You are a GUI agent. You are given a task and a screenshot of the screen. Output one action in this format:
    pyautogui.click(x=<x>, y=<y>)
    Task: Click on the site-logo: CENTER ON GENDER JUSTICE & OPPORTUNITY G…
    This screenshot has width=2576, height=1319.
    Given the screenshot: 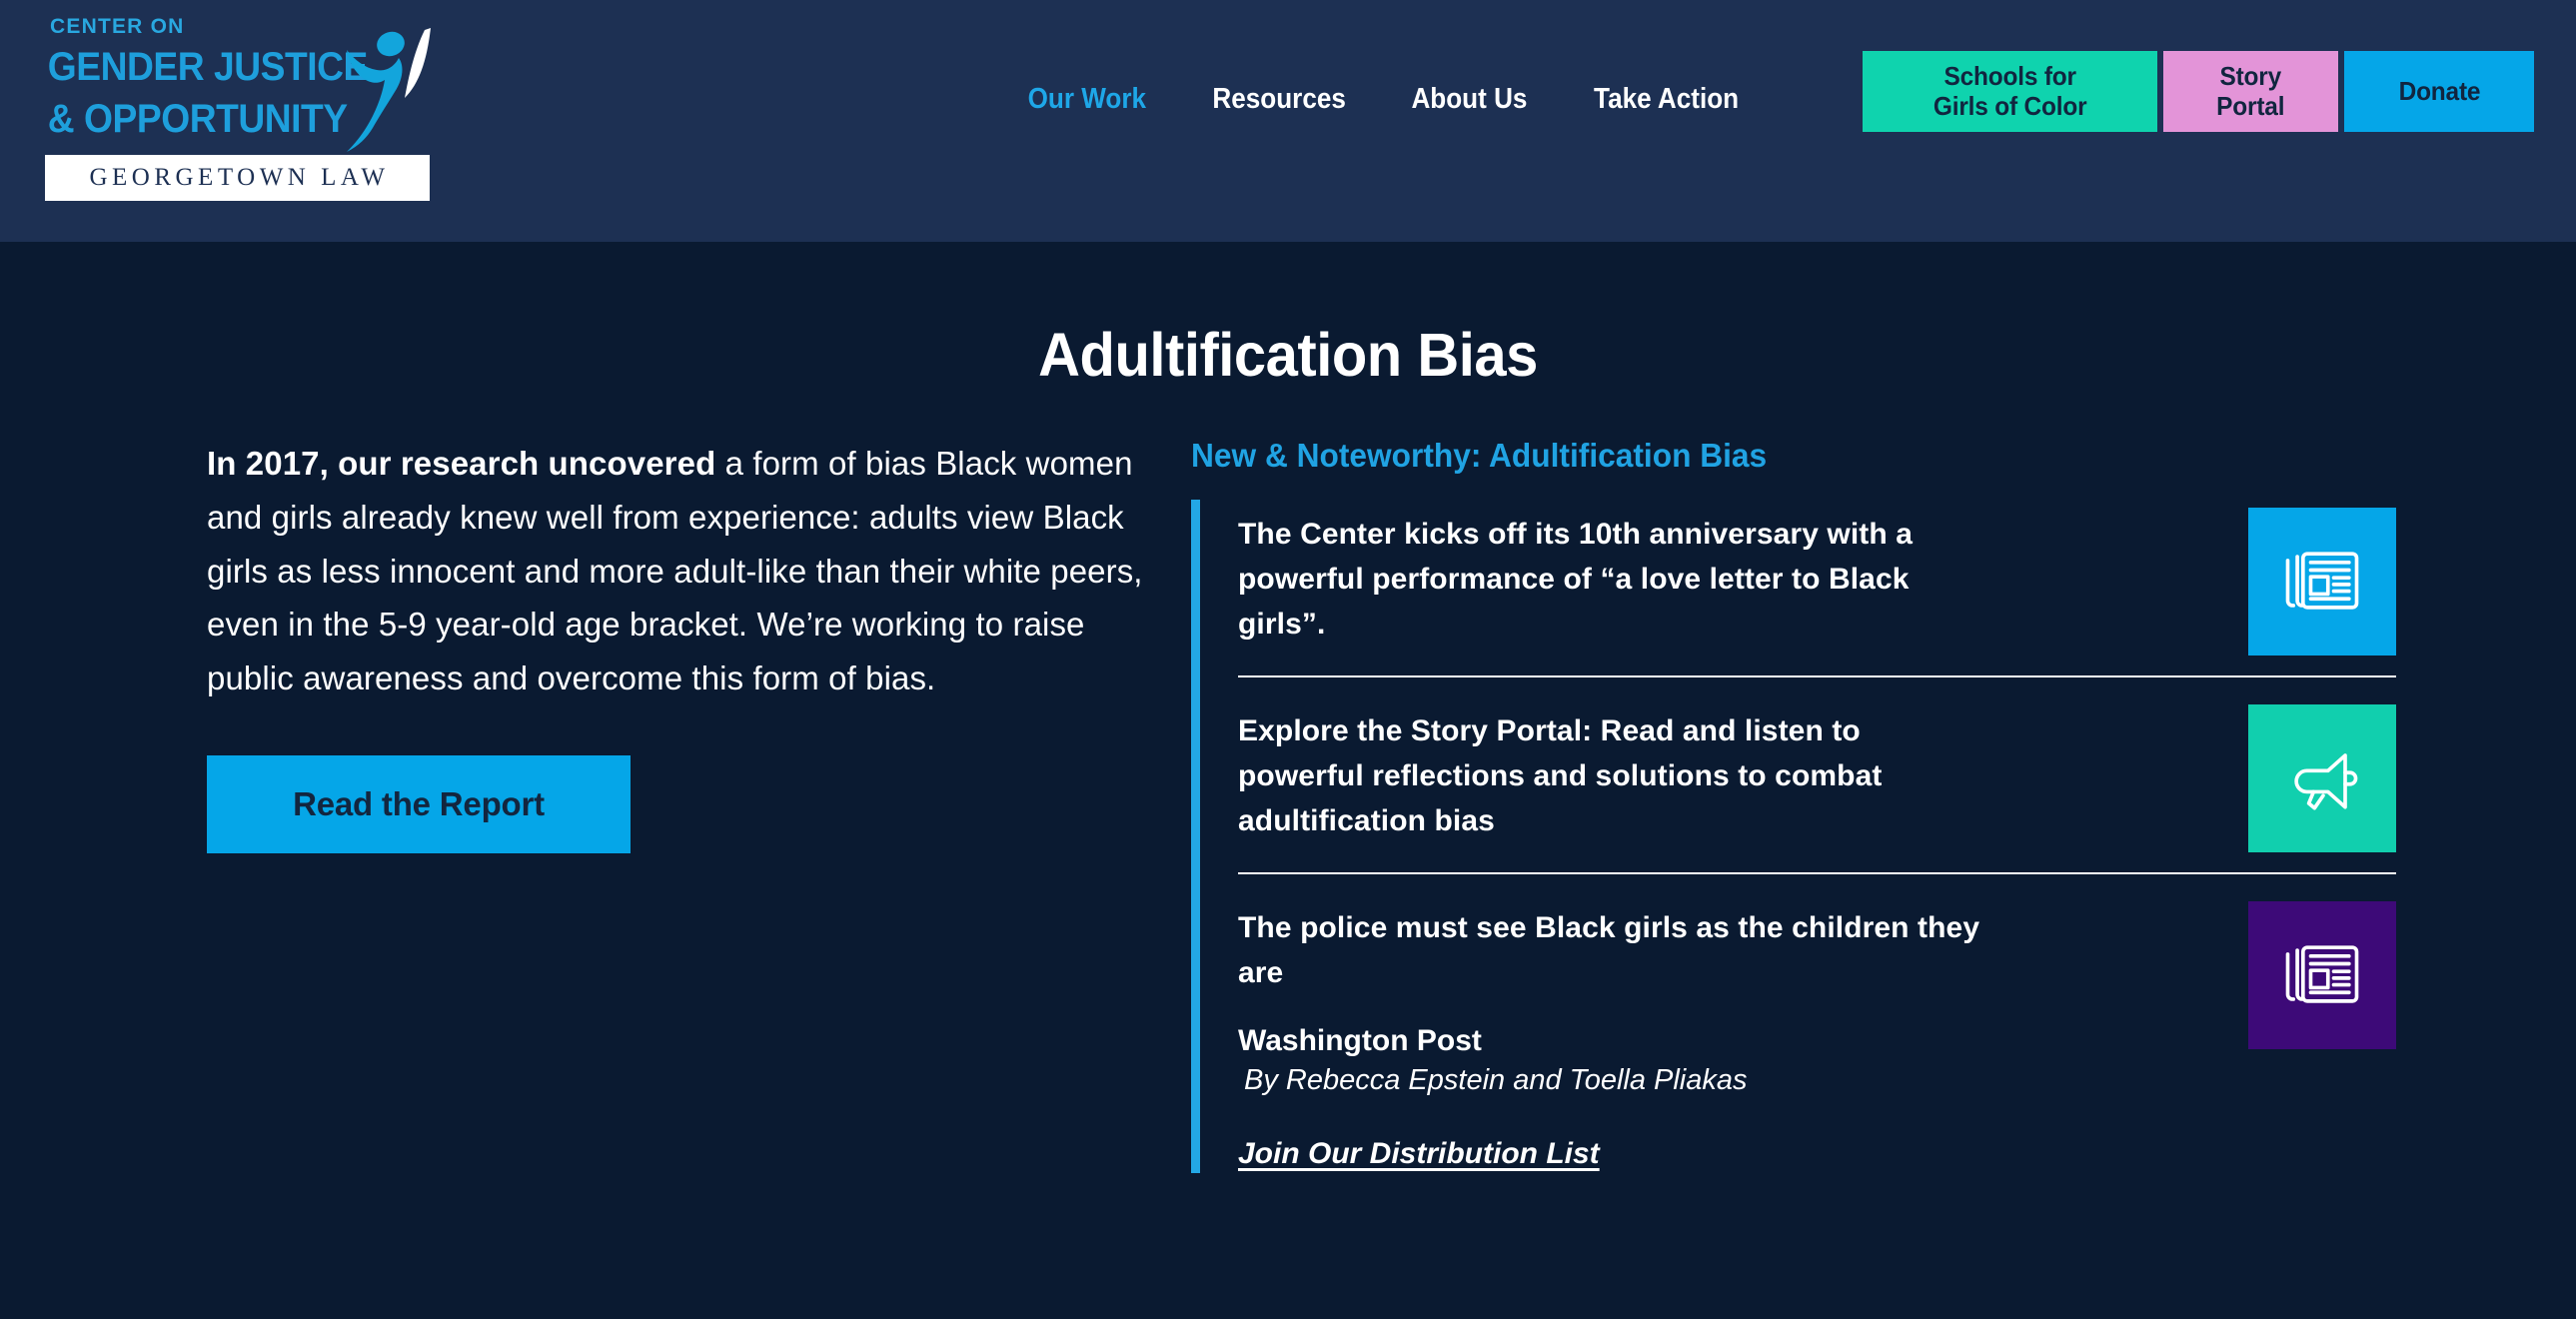 What is the action you would take?
    pyautogui.click(x=240, y=116)
    